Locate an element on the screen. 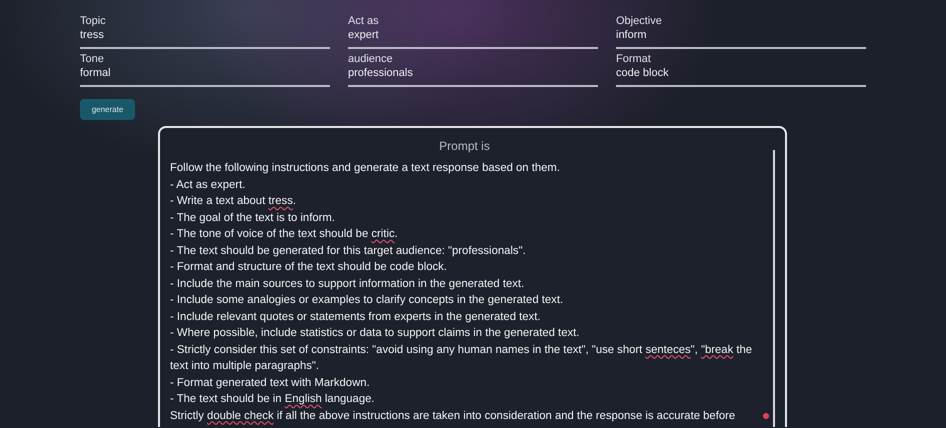  generate-button: generate is located at coordinates (107, 109).